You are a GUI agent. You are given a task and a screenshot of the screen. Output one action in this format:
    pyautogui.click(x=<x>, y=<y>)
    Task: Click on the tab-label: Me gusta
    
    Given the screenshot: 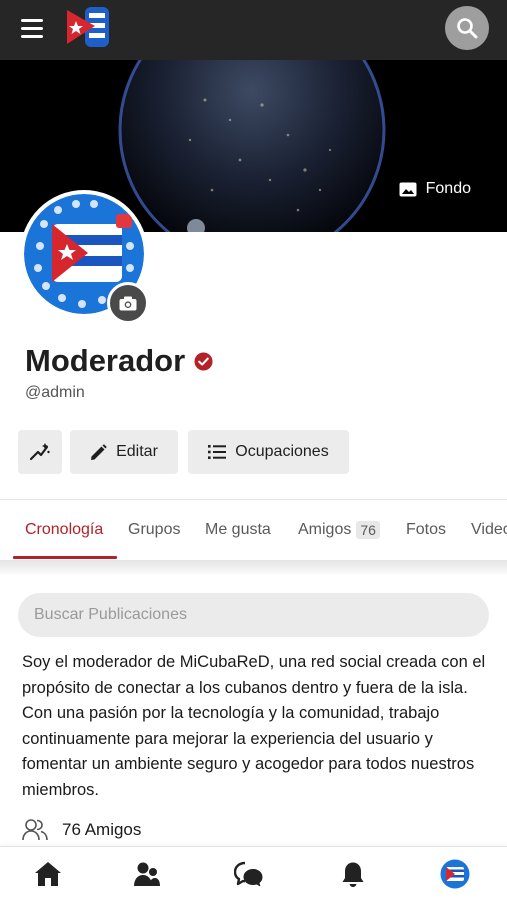 What is the action you would take?
    pyautogui.click(x=238, y=529)
    